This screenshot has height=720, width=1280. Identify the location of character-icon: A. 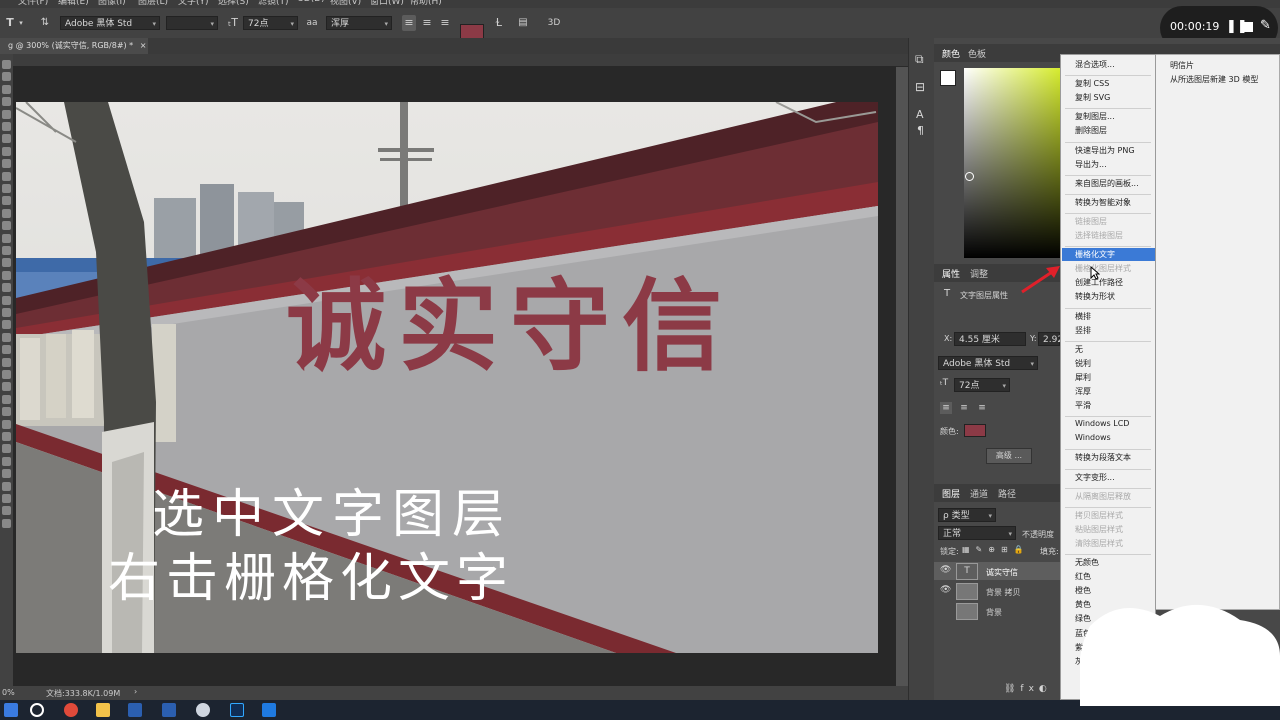
(920, 114).